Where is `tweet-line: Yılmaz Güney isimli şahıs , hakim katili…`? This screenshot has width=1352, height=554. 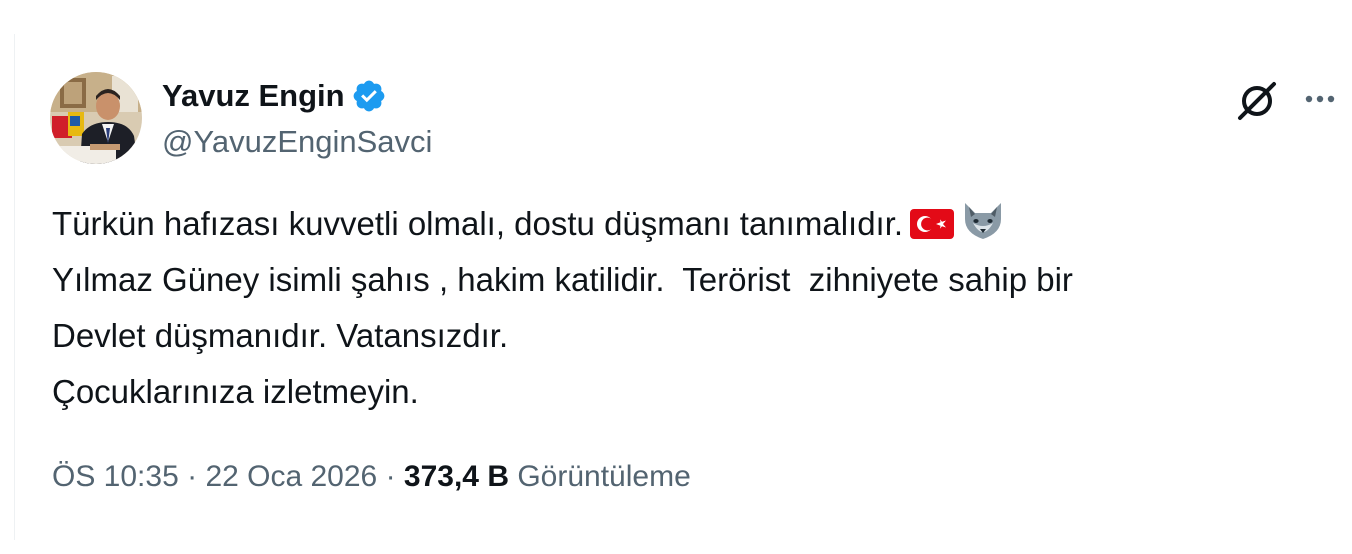
tweet-line: Yılmaz Güney isimli şahıs , hakim katili… is located at coordinates (562, 279).